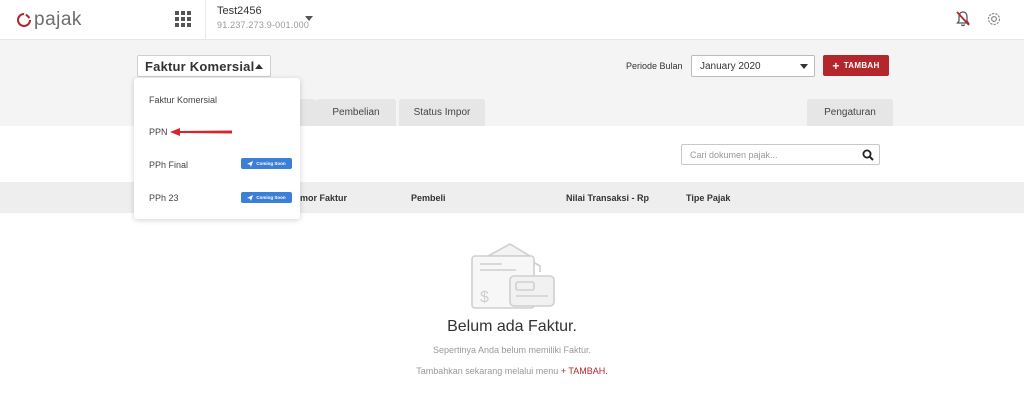 This screenshot has width=1024, height=417. I want to click on tab-label: Status Impor, so click(442, 112).